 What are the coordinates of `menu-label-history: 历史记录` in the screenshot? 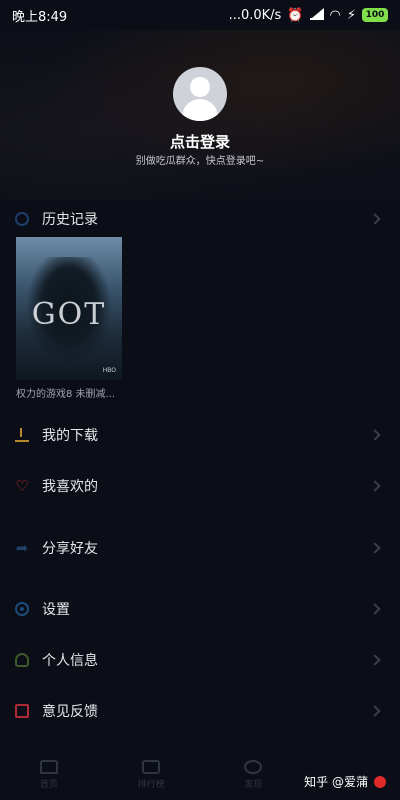 It's located at (70, 220).